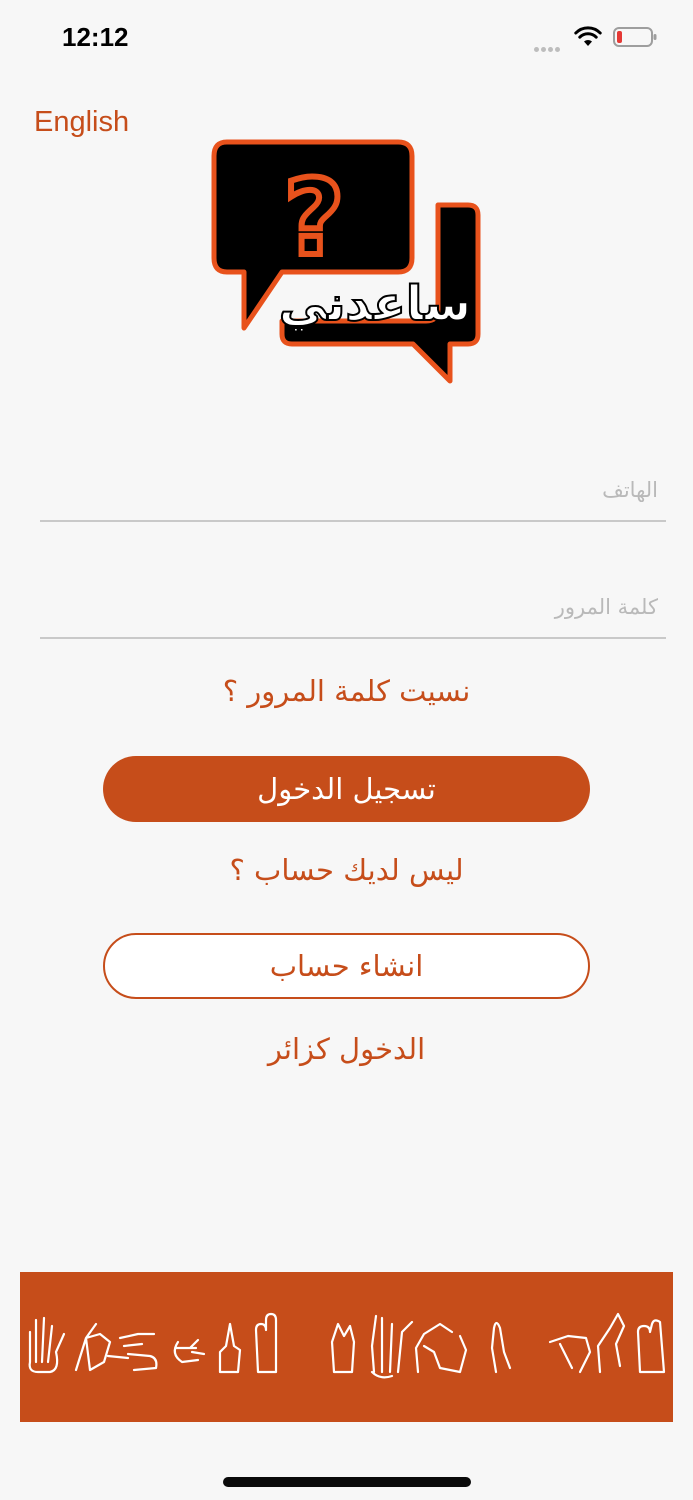  I want to click on status-bar: 12:12, so click(346, 40).